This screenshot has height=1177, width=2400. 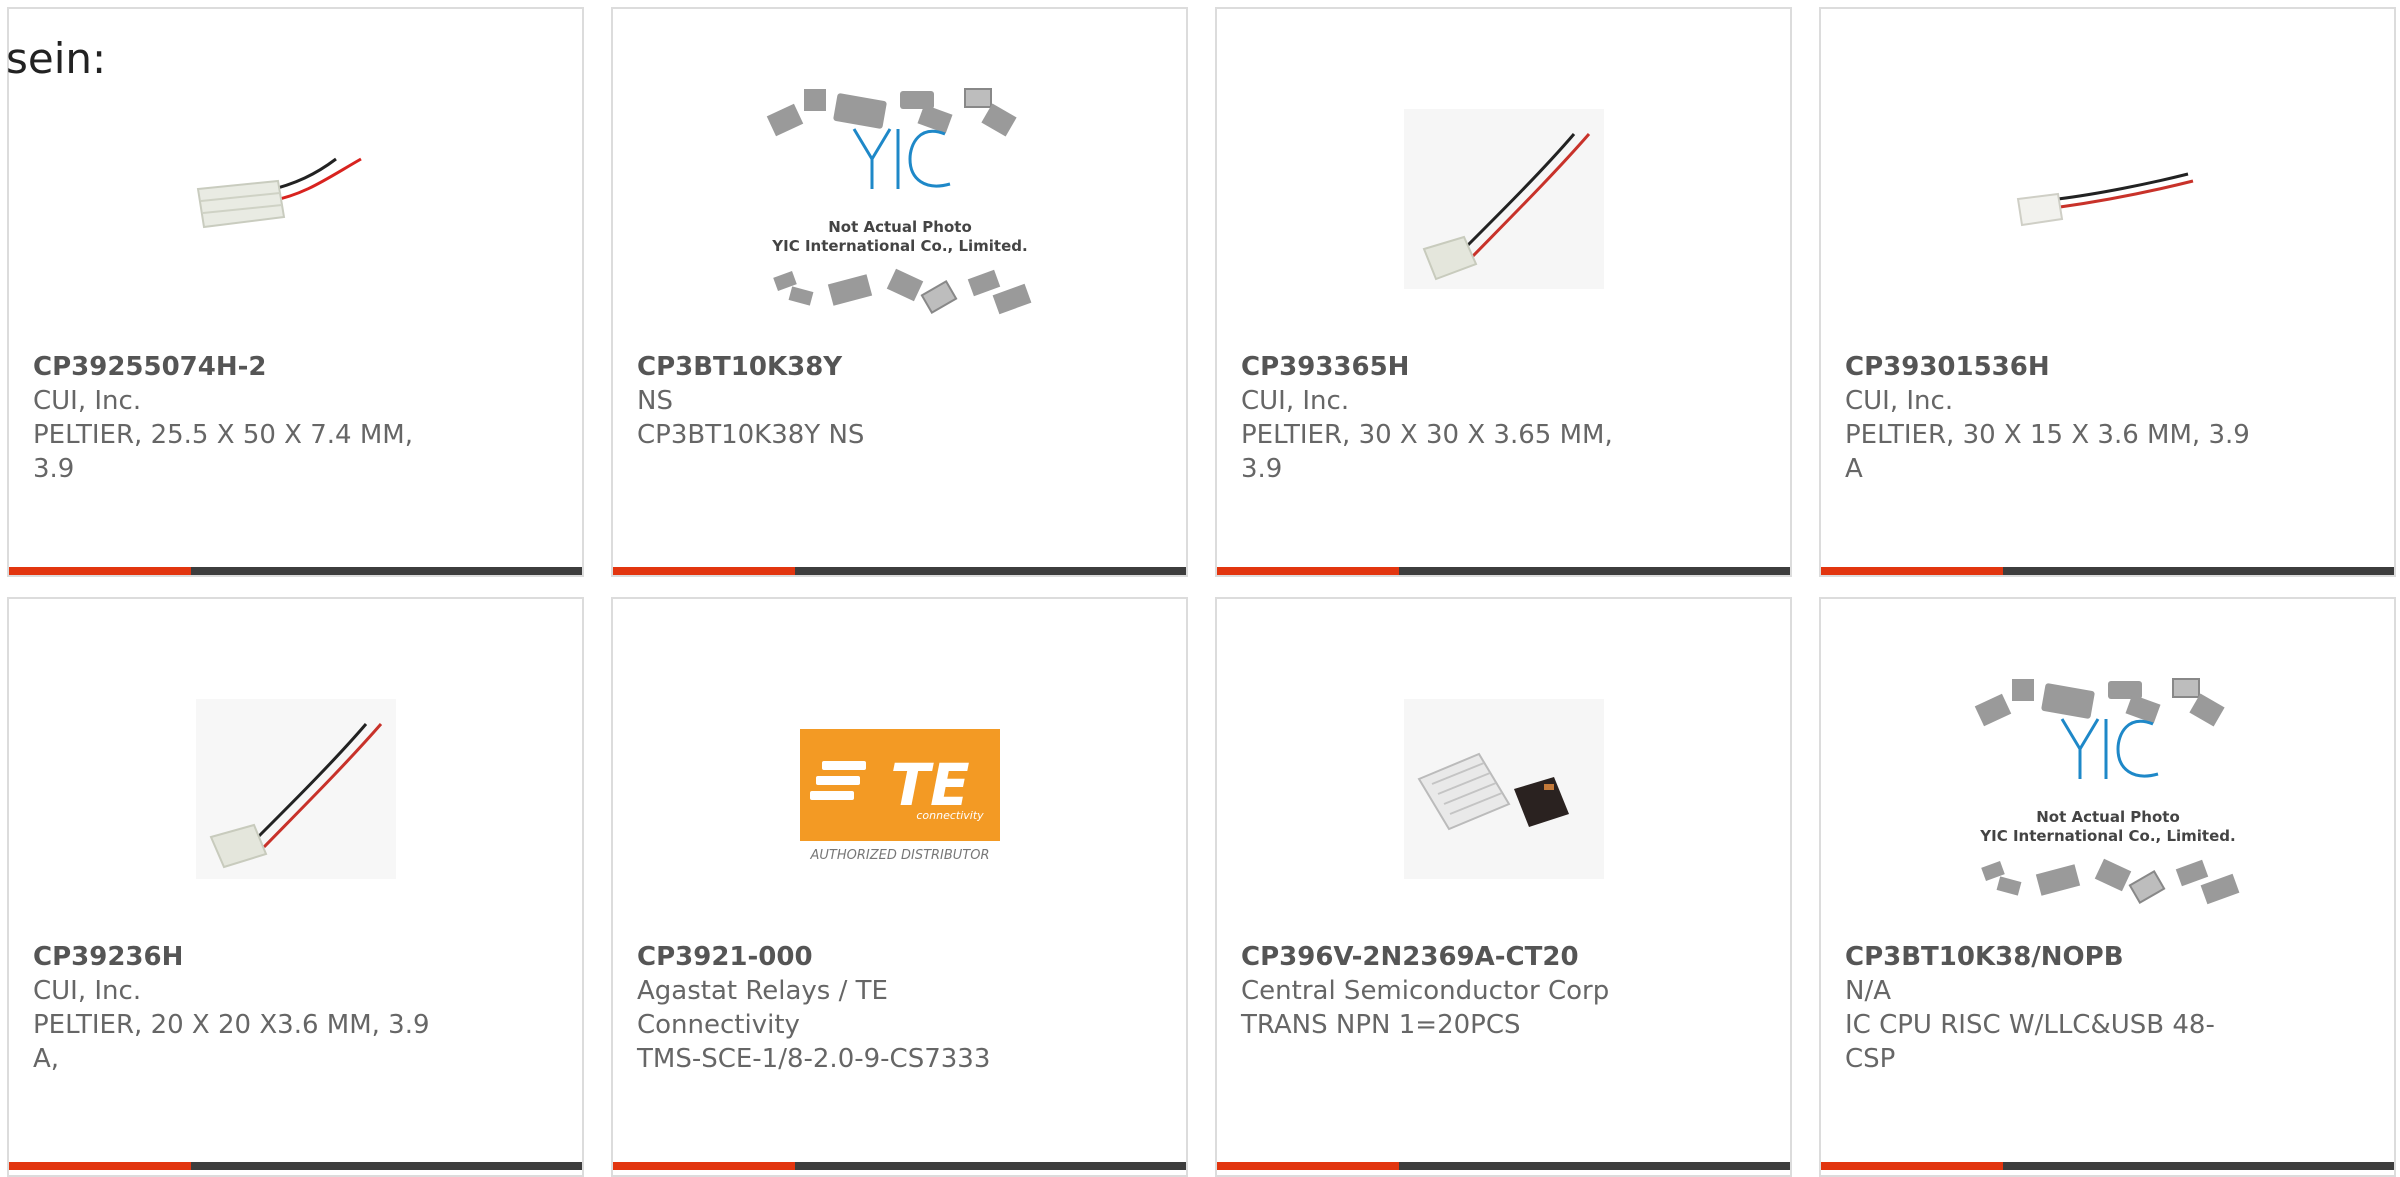 What do you see at coordinates (1381, 1025) in the screenshot?
I see `description: TRANS NPN 1=20PCS` at bounding box center [1381, 1025].